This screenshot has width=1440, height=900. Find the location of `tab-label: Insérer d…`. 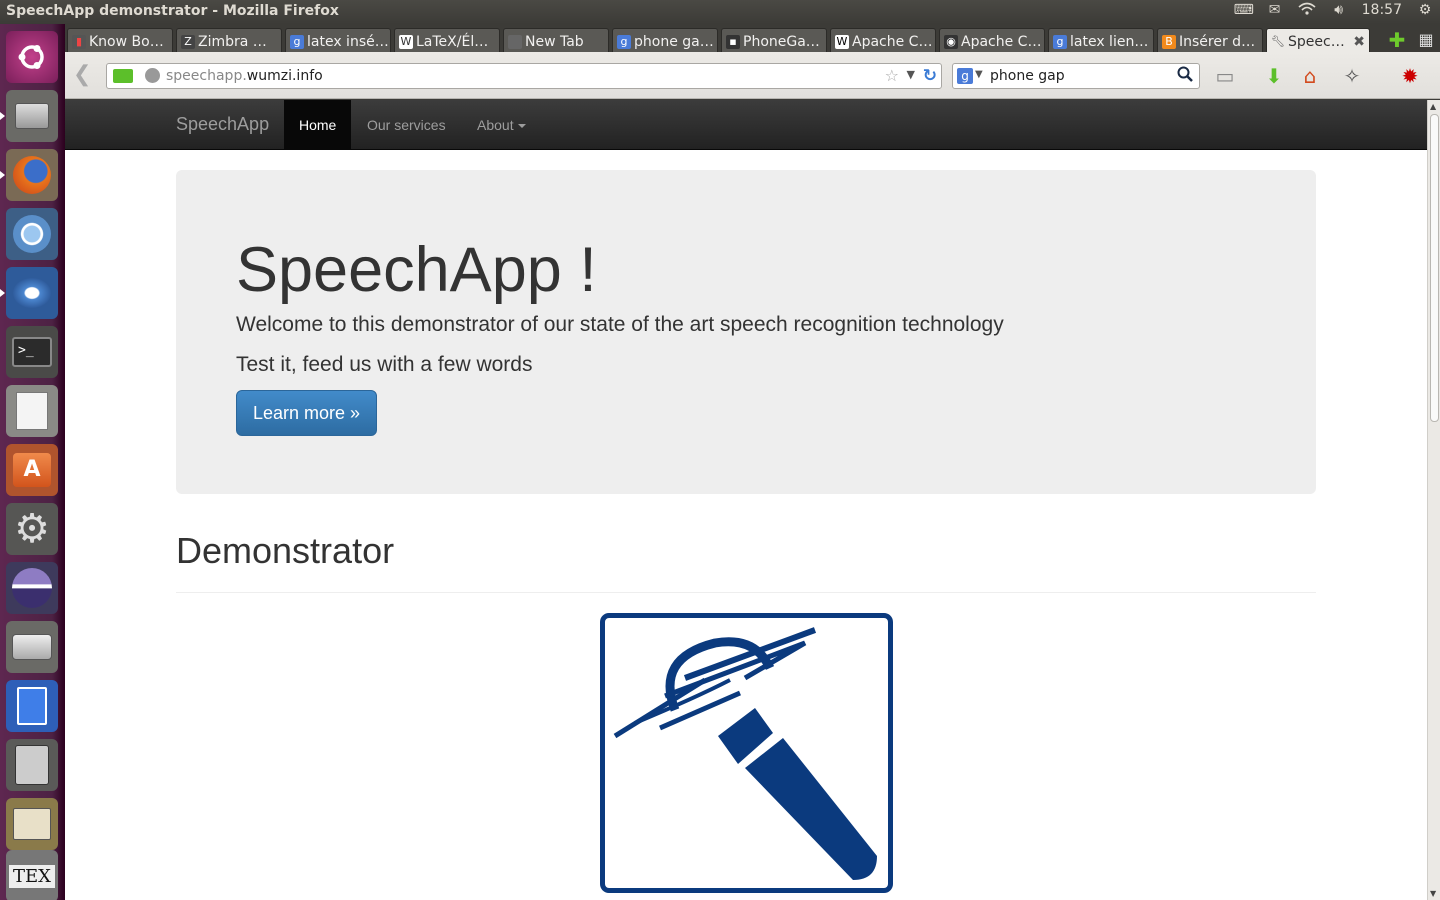

tab-label: Insérer d… is located at coordinates (1217, 41).